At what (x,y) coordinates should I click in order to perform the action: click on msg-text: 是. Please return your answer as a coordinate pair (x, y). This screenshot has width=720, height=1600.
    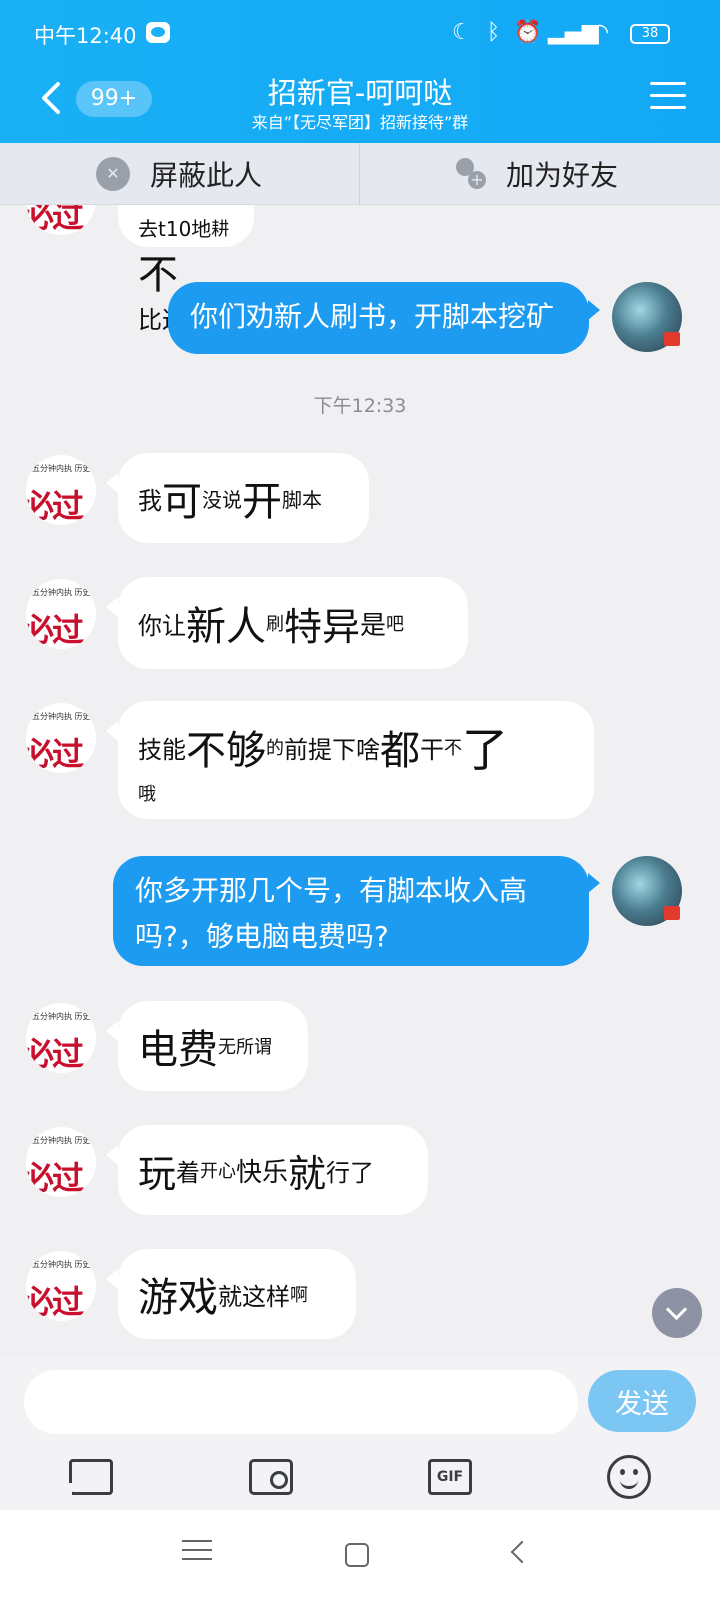
    Looking at the image, I should click on (373, 625).